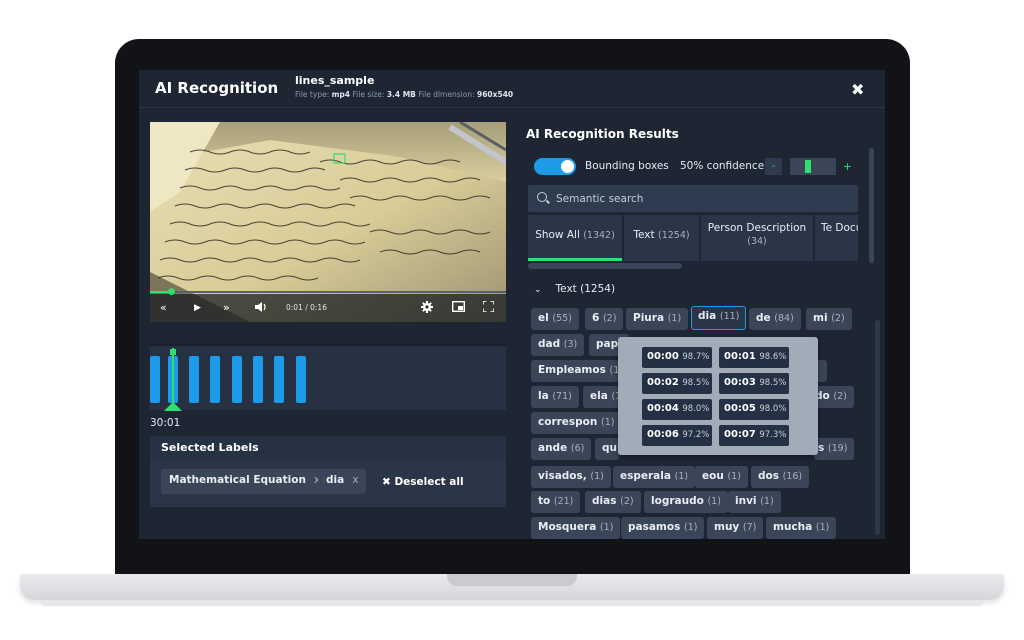  Describe the element at coordinates (654, 477) in the screenshot. I see `label-chip: esperala (1)` at that location.